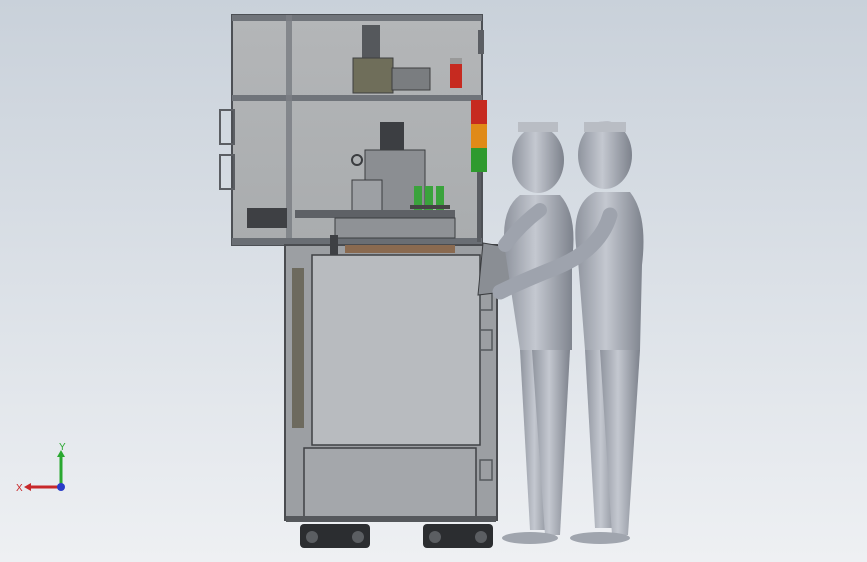 This screenshot has height=562, width=867. I want to click on x-axis-label: X, so click(19, 488).